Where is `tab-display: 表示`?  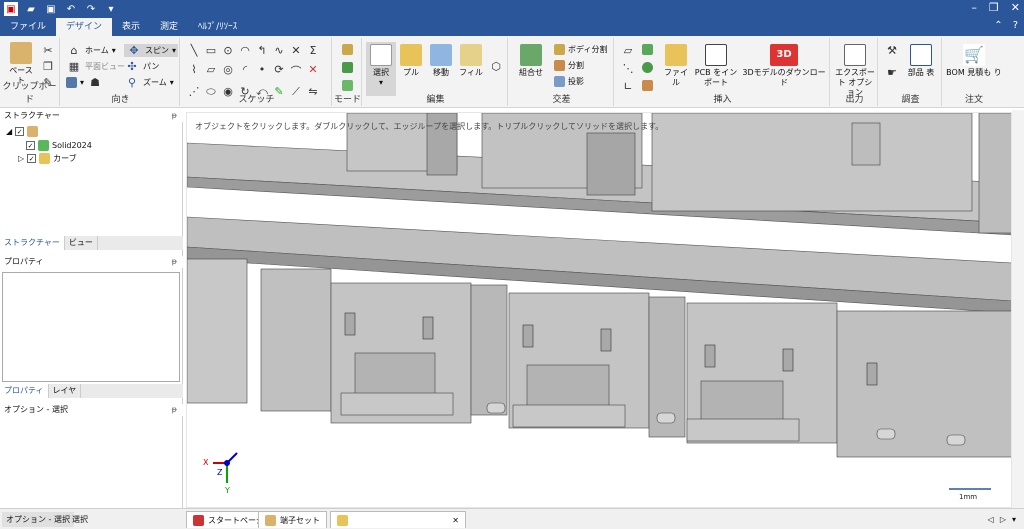 tab-display: 表示 is located at coordinates (131, 27).